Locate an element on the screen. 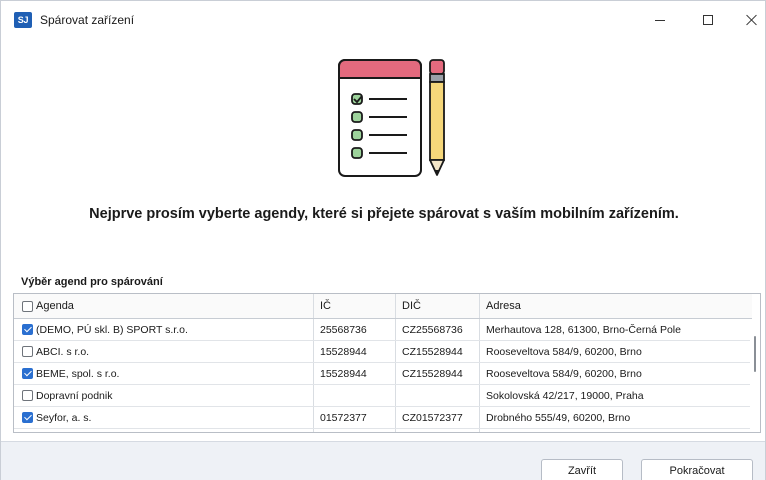  title-bar: SJ Spárovat zařízení is located at coordinates (383, 20).